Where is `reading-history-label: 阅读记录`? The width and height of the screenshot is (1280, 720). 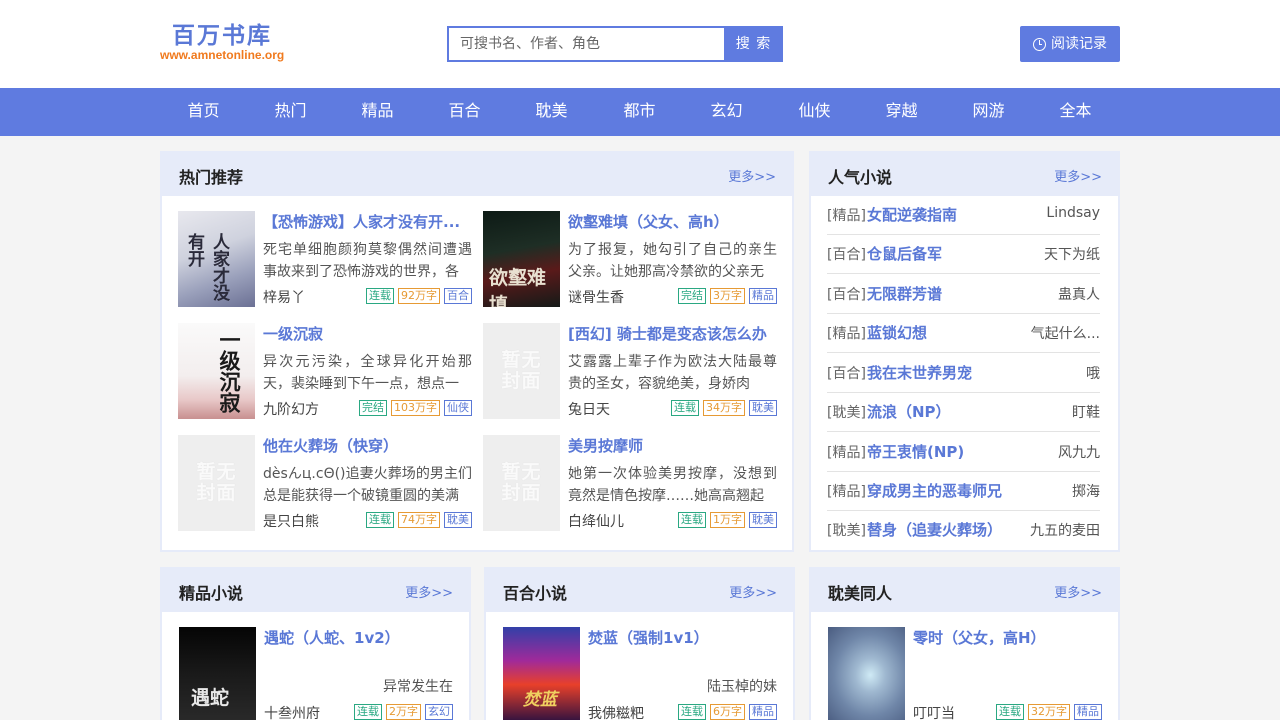 reading-history-label: 阅读记录 is located at coordinates (1079, 44).